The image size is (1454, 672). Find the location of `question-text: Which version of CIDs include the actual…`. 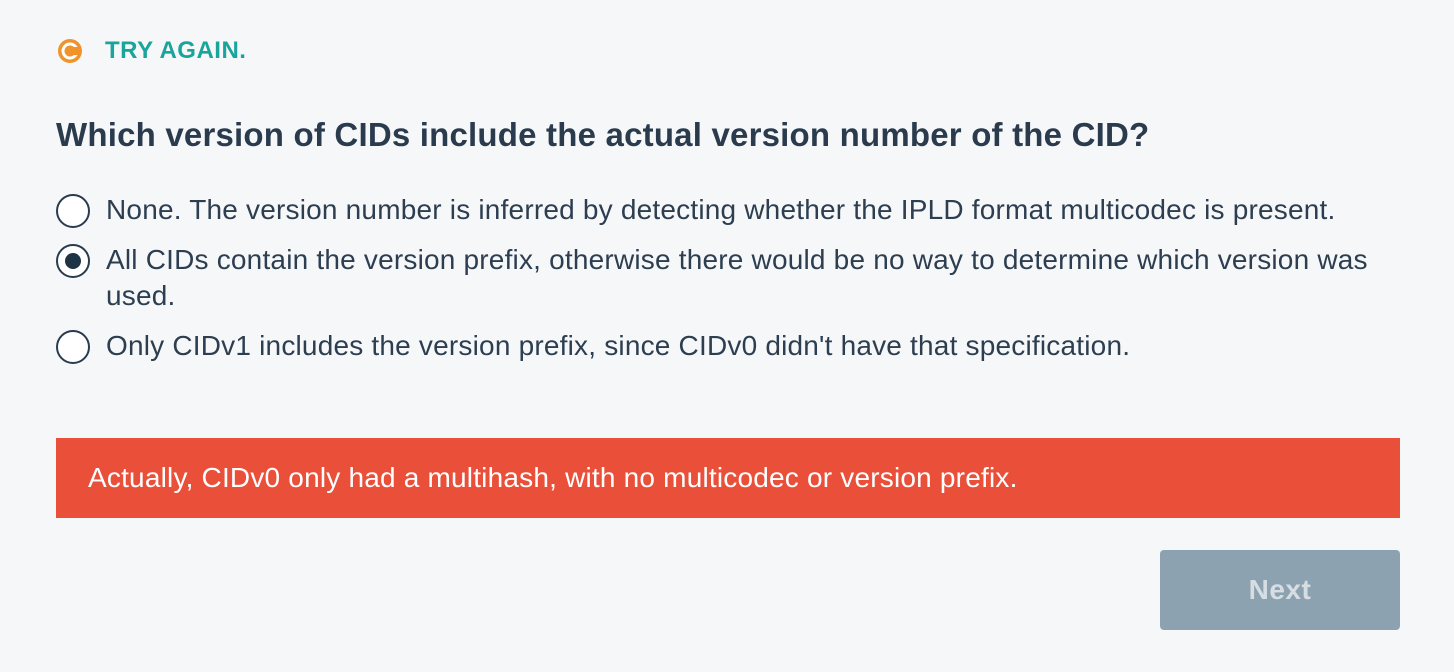

question-text: Which version of CIDs include the actual… is located at coordinates (603, 134).